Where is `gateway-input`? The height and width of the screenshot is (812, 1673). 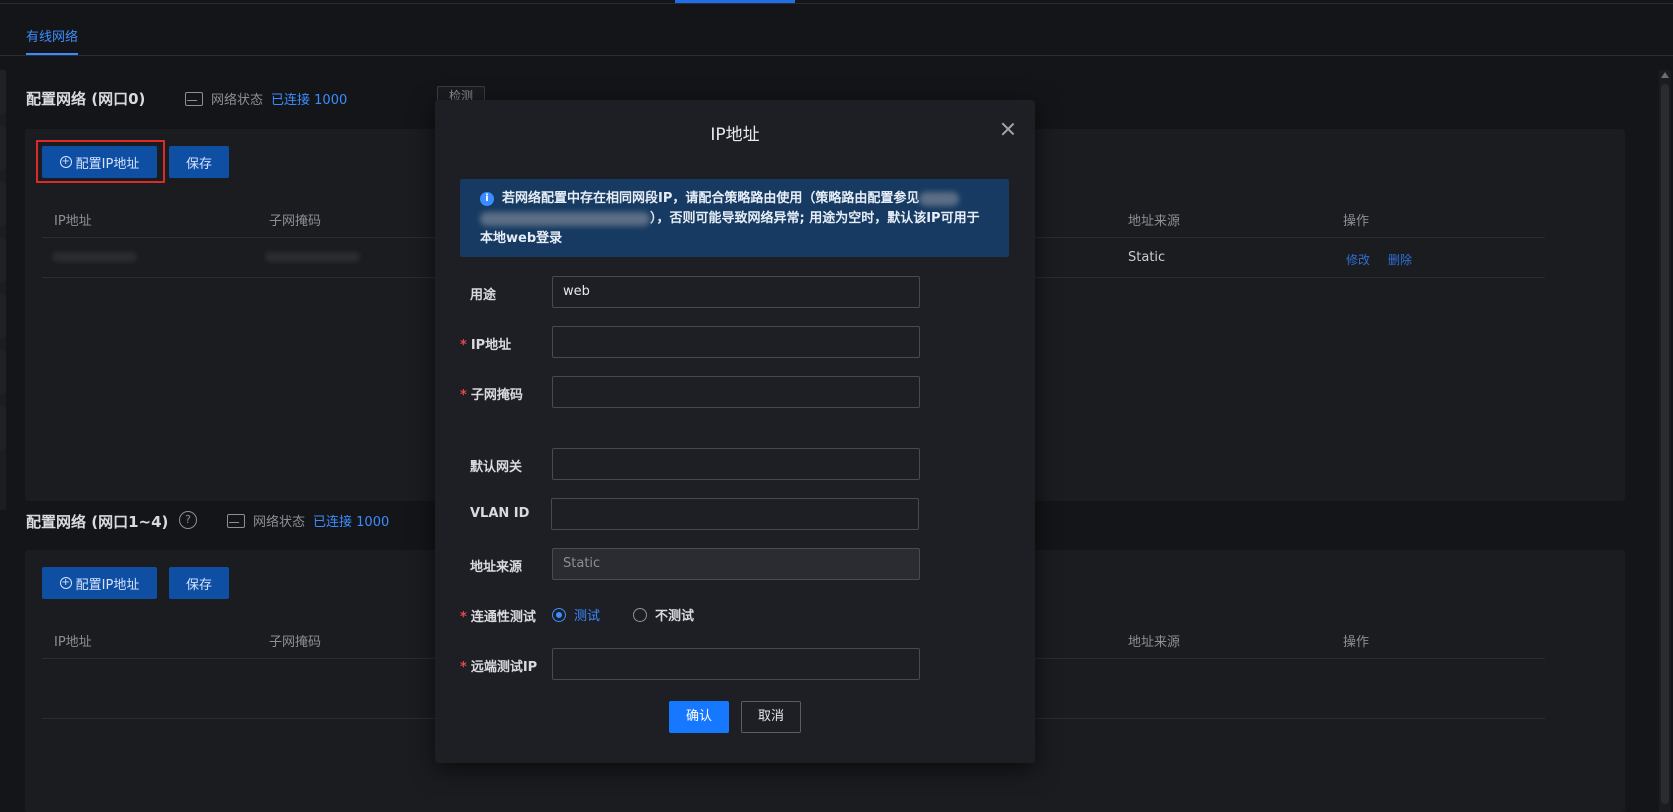
gateway-input is located at coordinates (736, 464).